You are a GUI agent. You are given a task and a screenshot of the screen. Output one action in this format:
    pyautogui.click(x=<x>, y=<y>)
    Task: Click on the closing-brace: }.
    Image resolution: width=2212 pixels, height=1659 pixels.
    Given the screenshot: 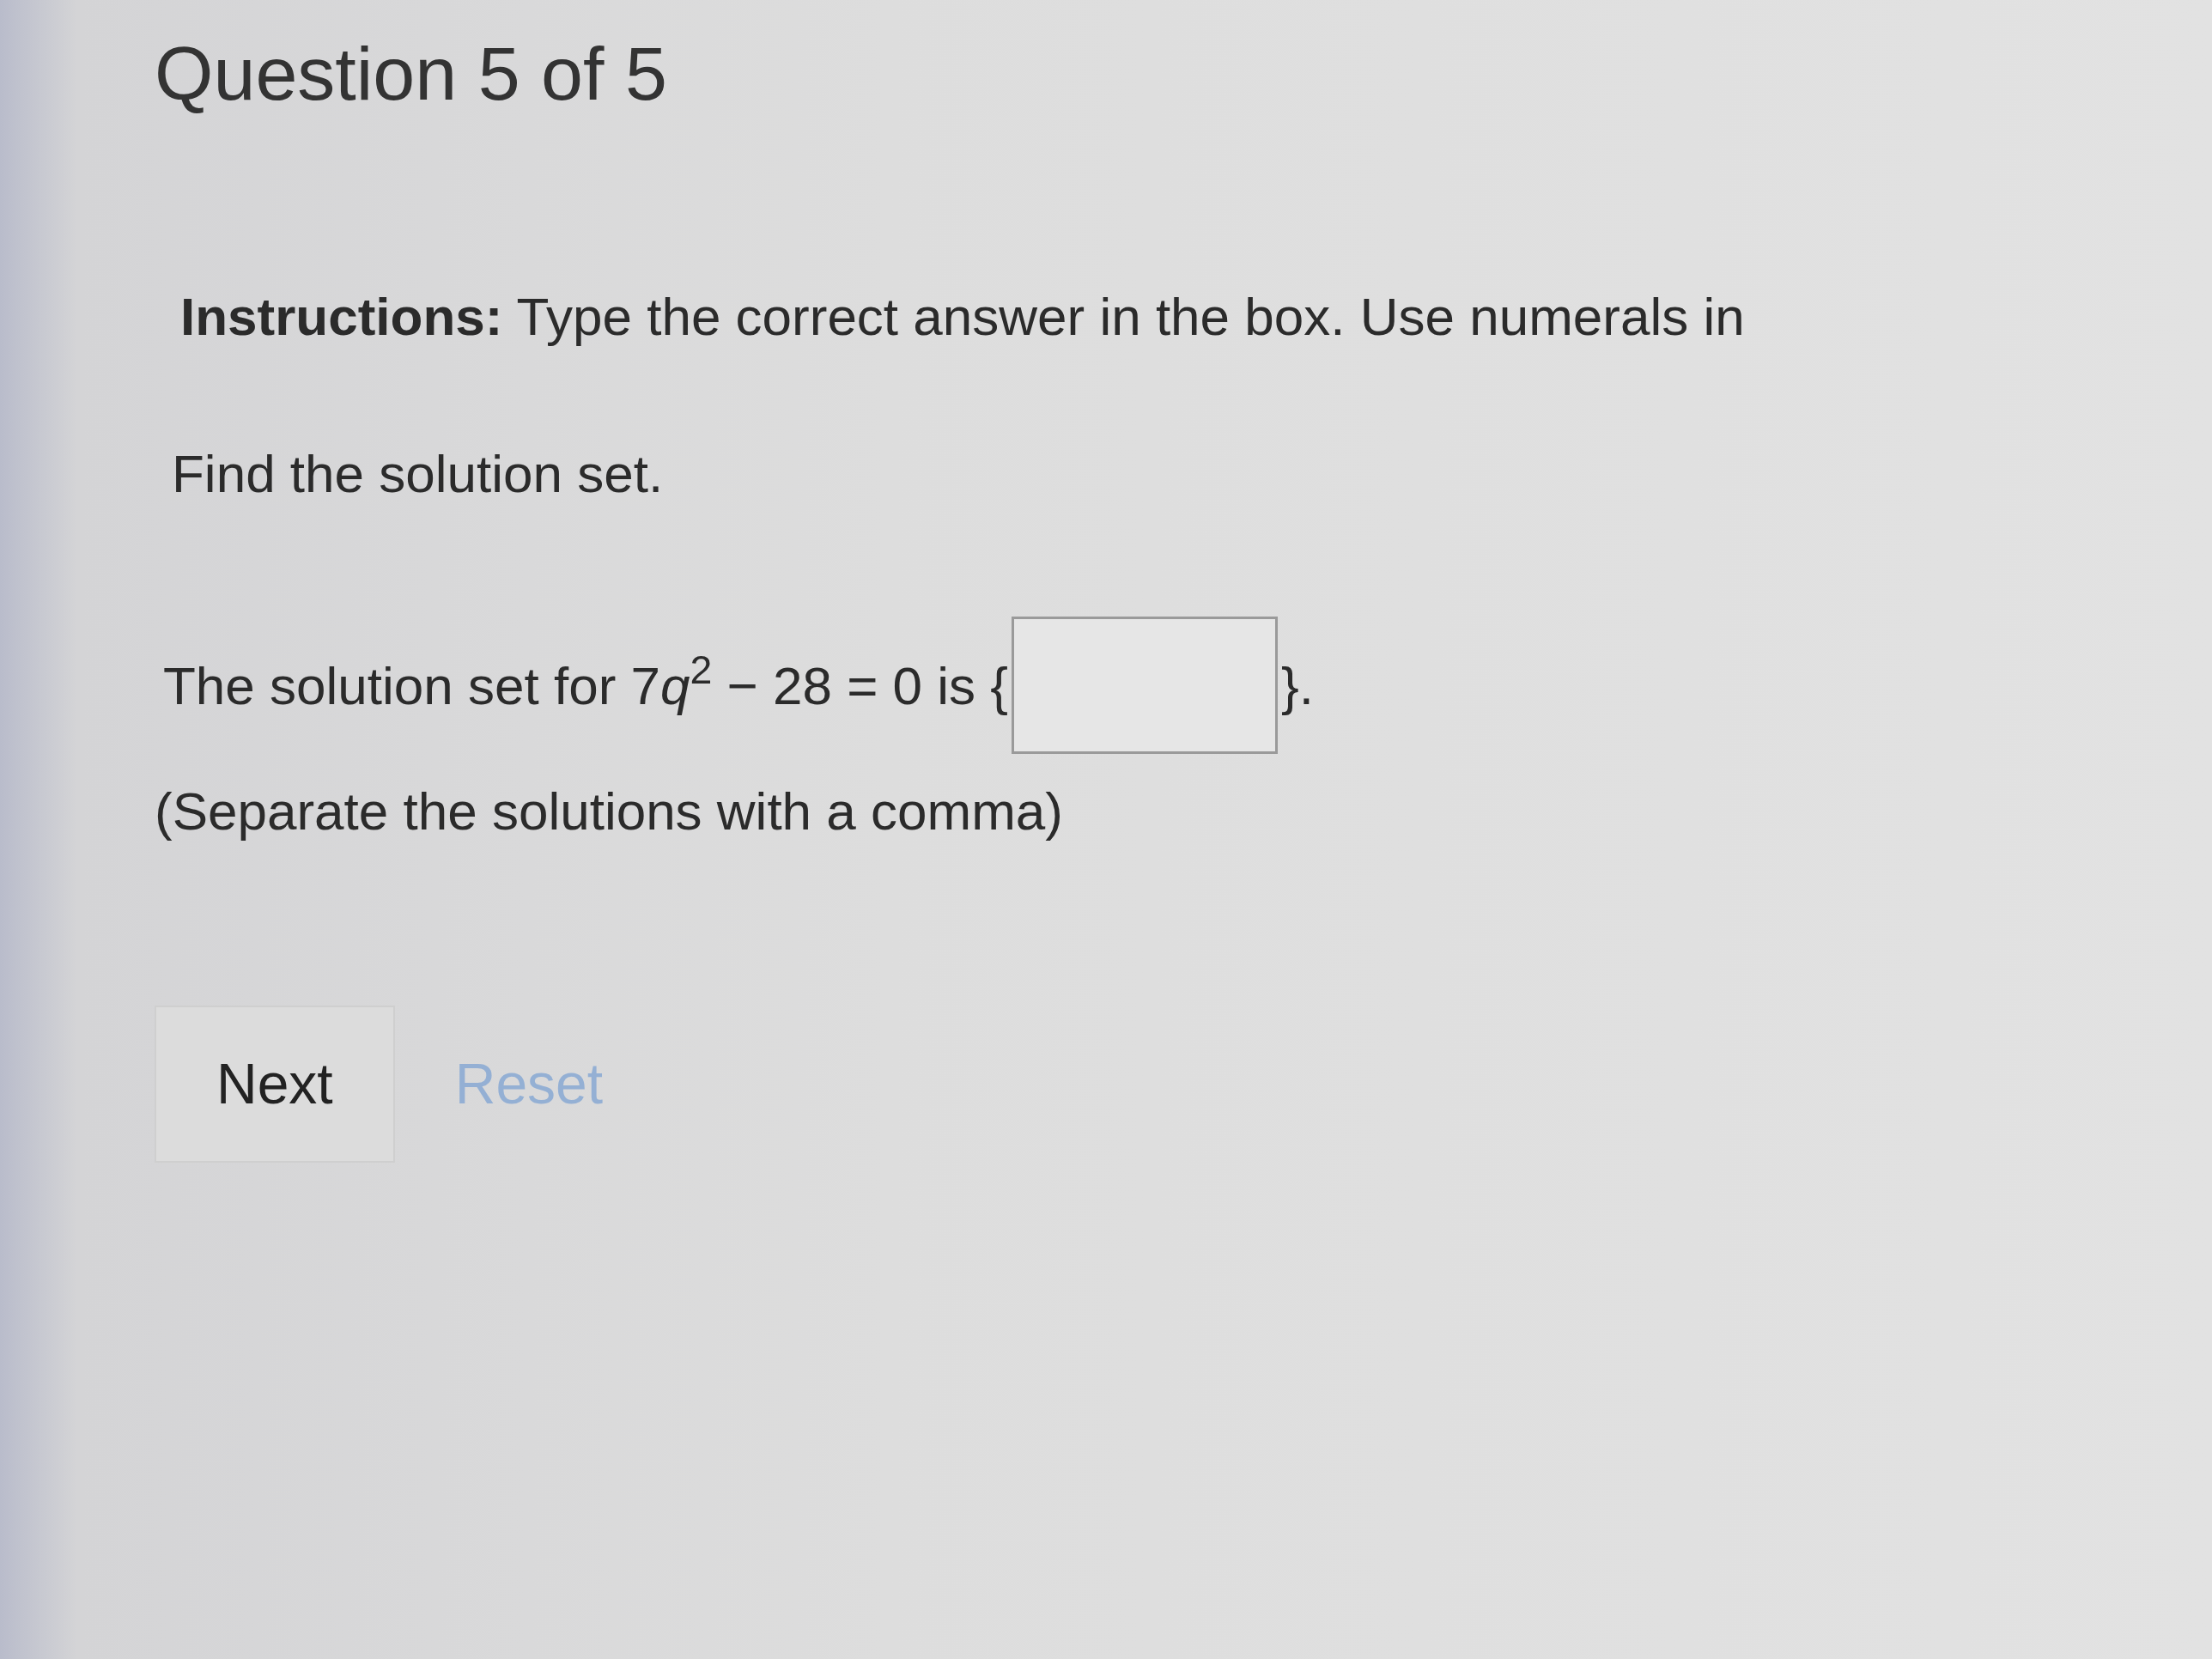 What is the action you would take?
    pyautogui.click(x=1297, y=685)
    